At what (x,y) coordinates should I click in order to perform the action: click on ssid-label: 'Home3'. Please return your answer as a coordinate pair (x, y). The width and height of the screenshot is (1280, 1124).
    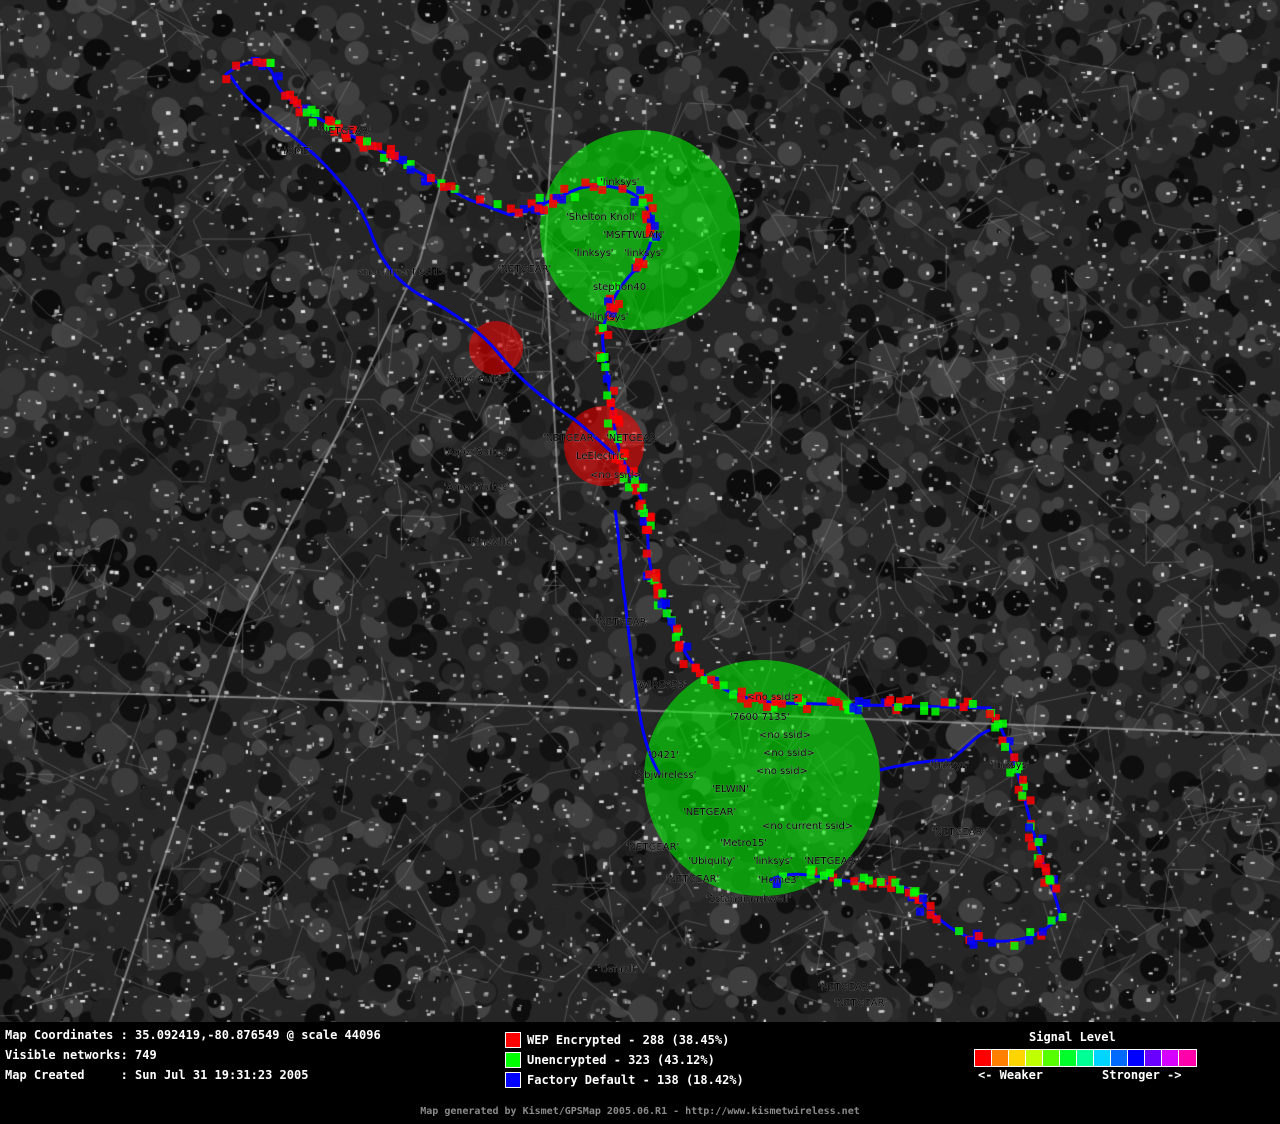
    Looking at the image, I should click on (778, 880).